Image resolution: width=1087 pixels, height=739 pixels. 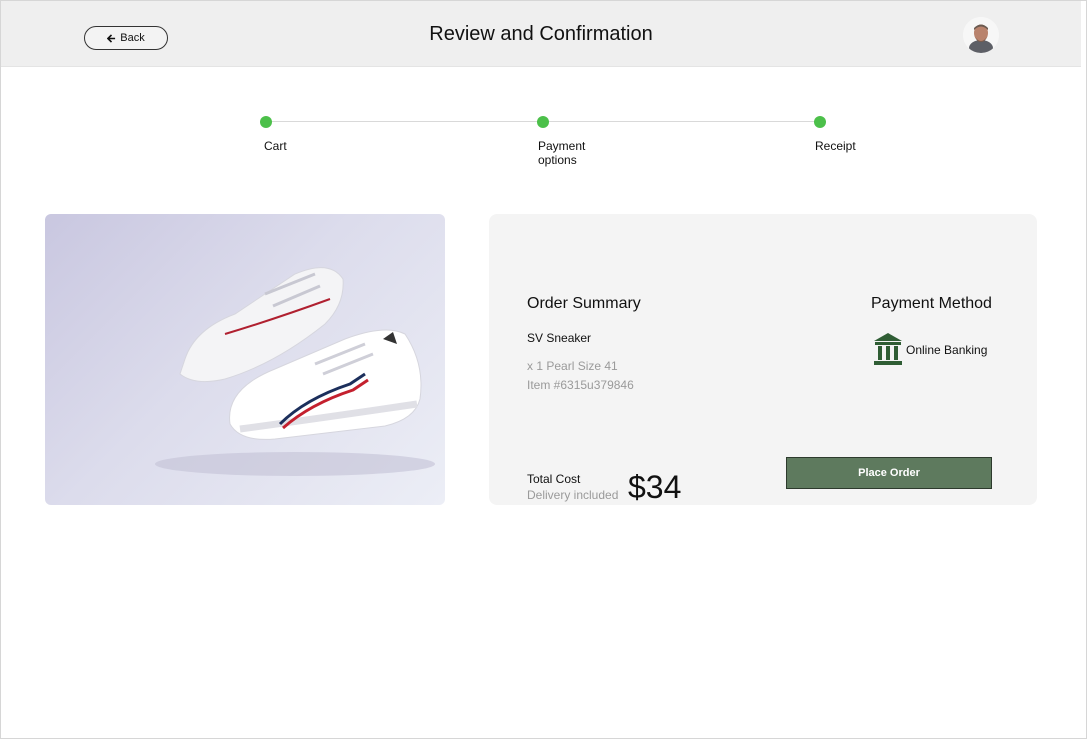 What do you see at coordinates (275, 146) in the screenshot?
I see `step-label-cart: Cart` at bounding box center [275, 146].